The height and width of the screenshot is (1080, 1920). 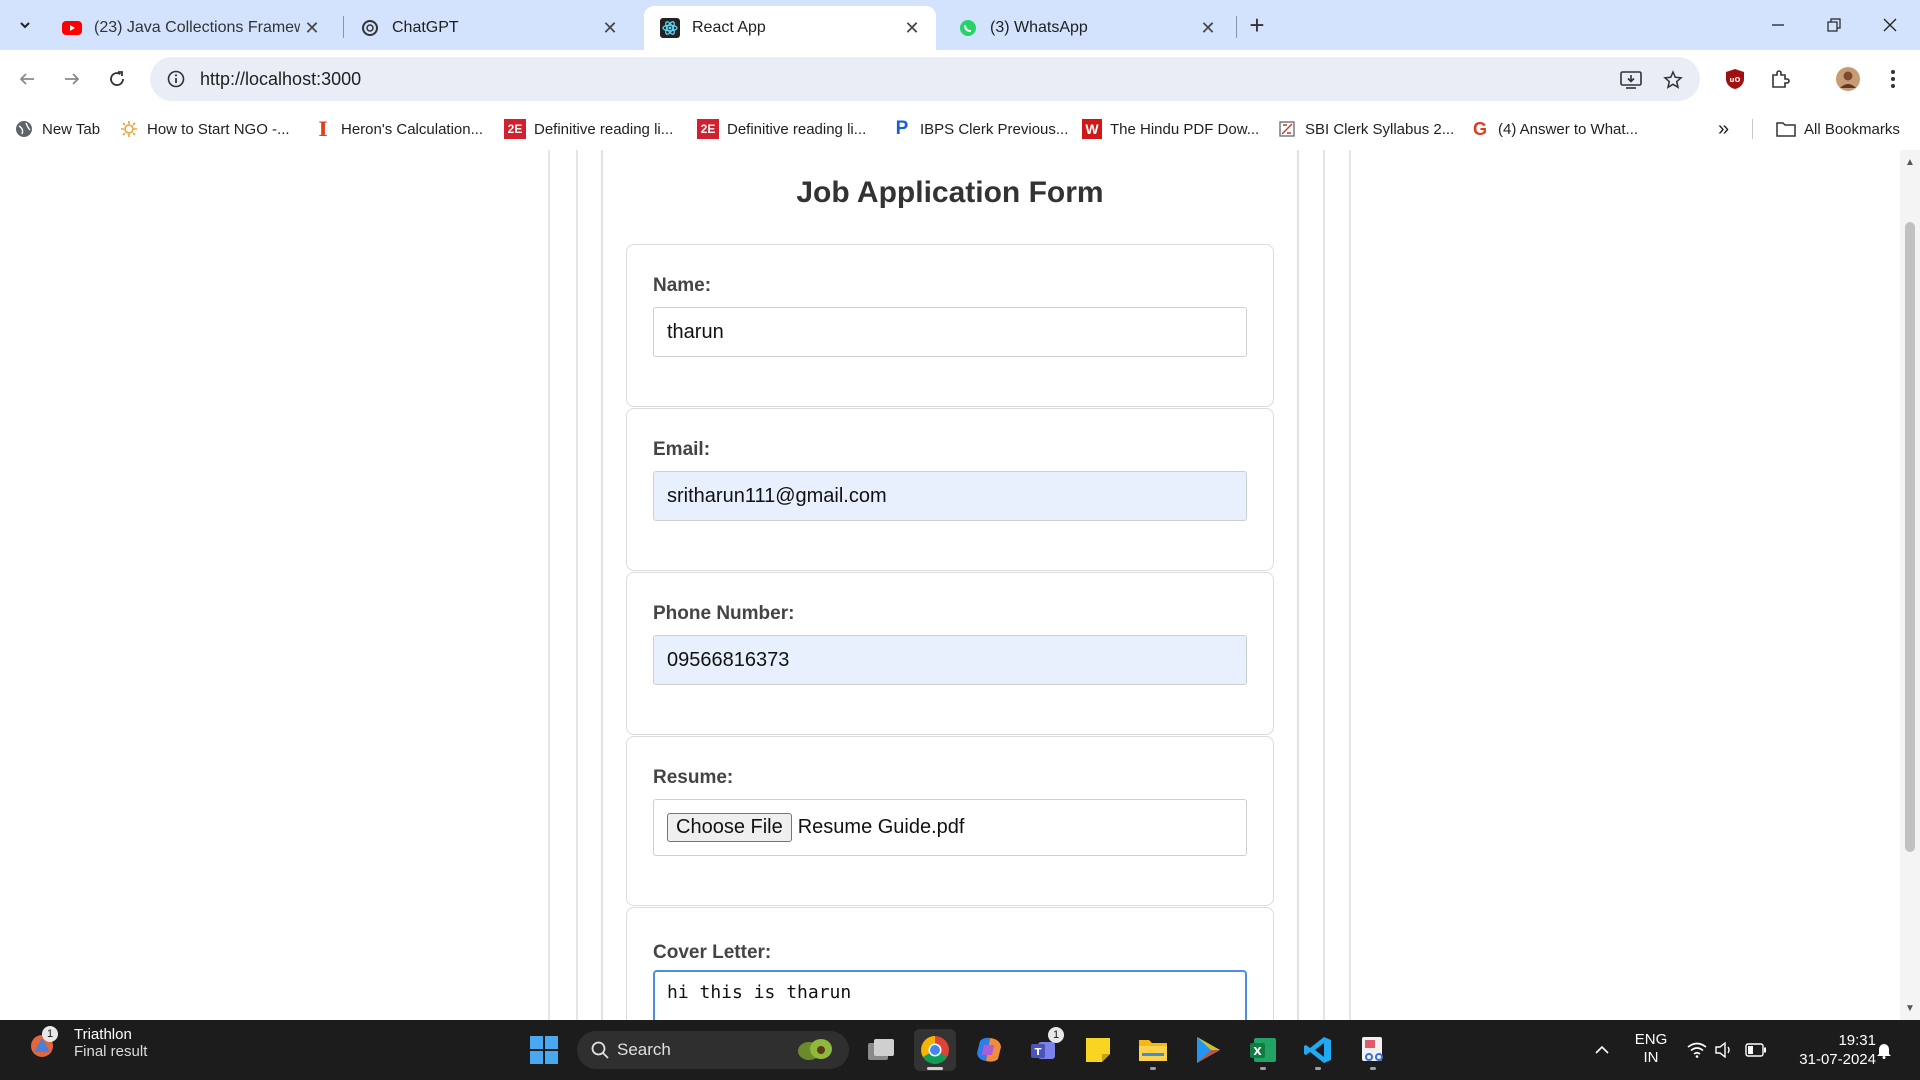 I want to click on taskbar-search: Search, so click(x=713, y=1050).